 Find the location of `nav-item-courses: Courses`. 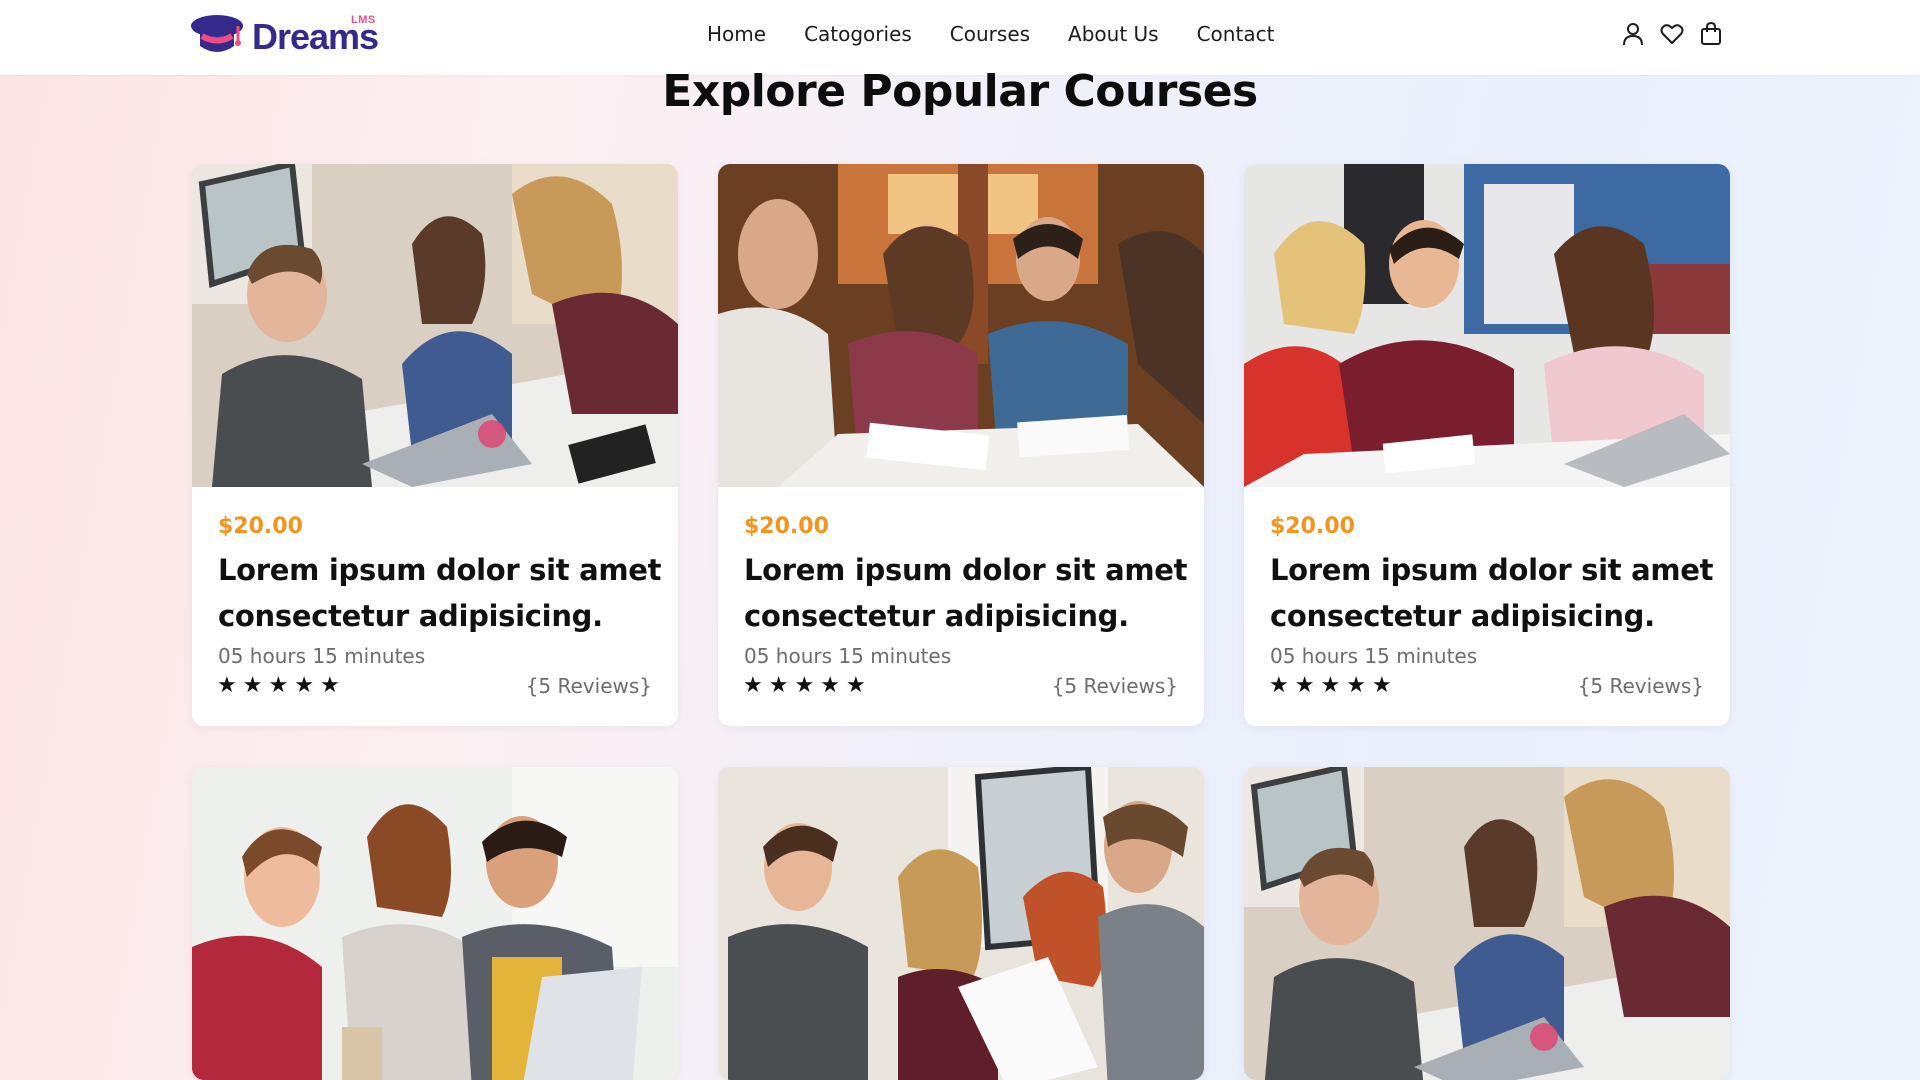

nav-item-courses: Courses is located at coordinates (990, 34).